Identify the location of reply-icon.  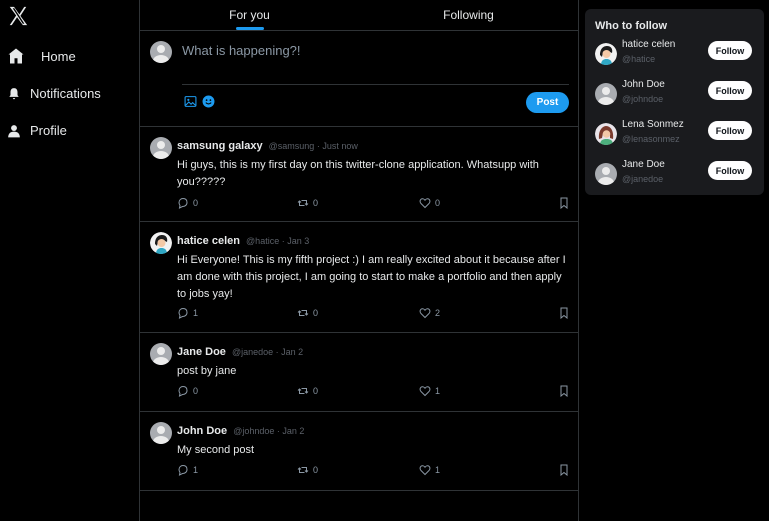
(183, 313).